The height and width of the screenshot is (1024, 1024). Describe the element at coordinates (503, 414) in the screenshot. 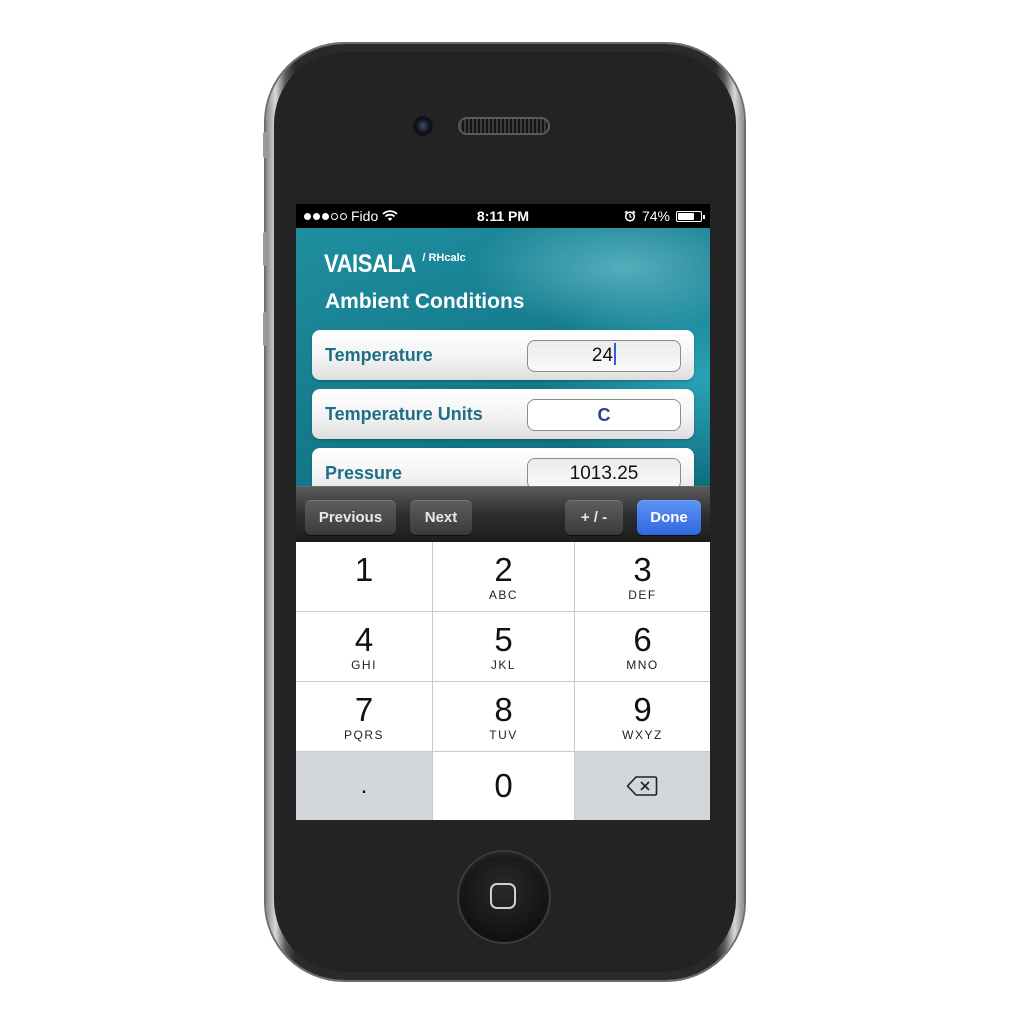

I see `temperature-units-row: Temperature Units C` at that location.